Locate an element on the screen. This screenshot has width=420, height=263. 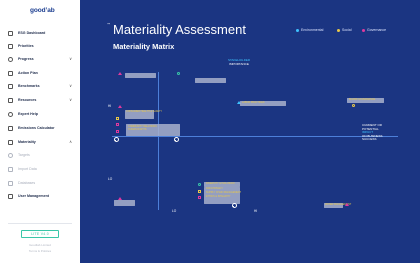
point-label: HUMAN RIGHTS is located at coordinates (137, 129).